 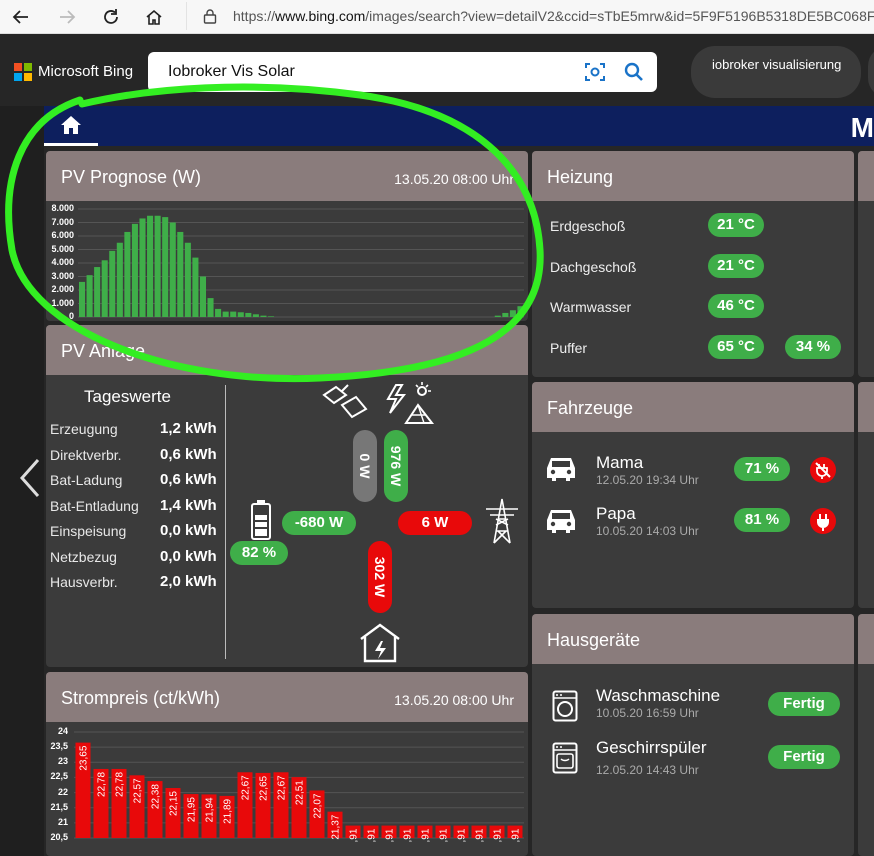 What do you see at coordinates (62, 731) in the screenshot?
I see `y-tick-label: 24` at bounding box center [62, 731].